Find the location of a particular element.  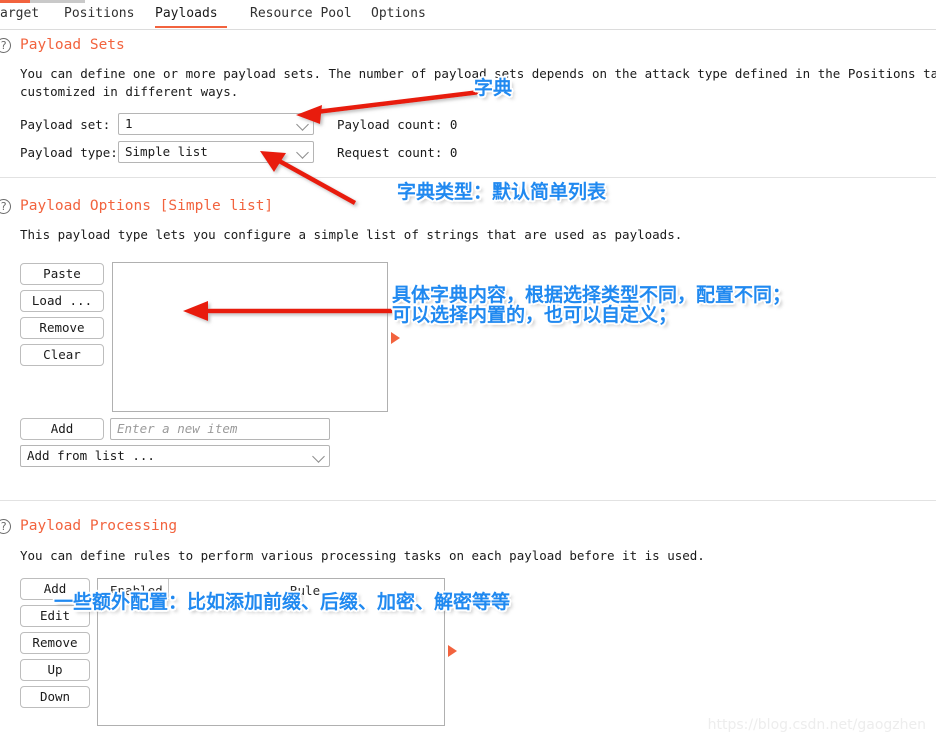

tab-strip-indicator-orange is located at coordinates (15, 1).